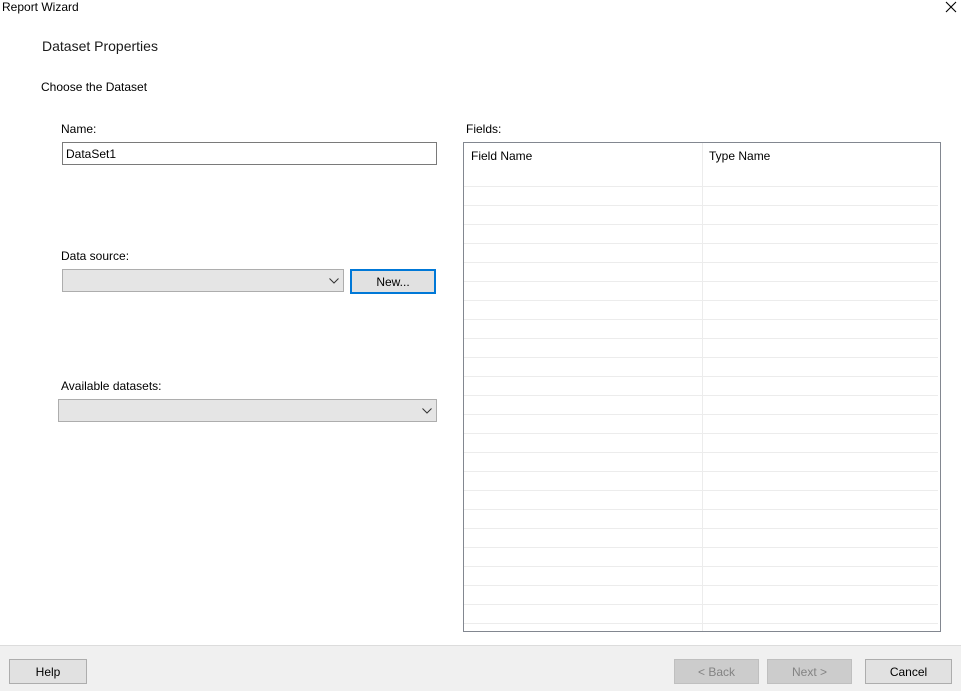 Image resolution: width=961 pixels, height=691 pixels. What do you see at coordinates (203, 280) in the screenshot?
I see `data-source-dropdown` at bounding box center [203, 280].